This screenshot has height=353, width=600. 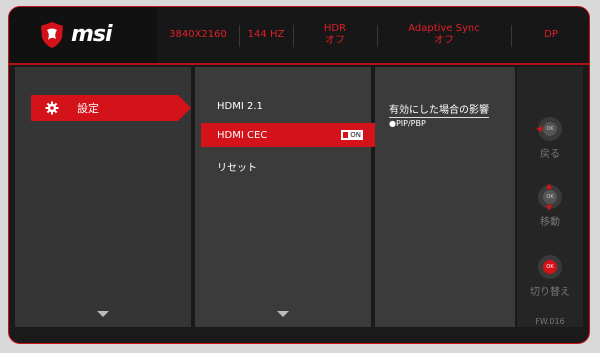 I want to click on description-title: 有効にした場合の影響, so click(x=439, y=109).